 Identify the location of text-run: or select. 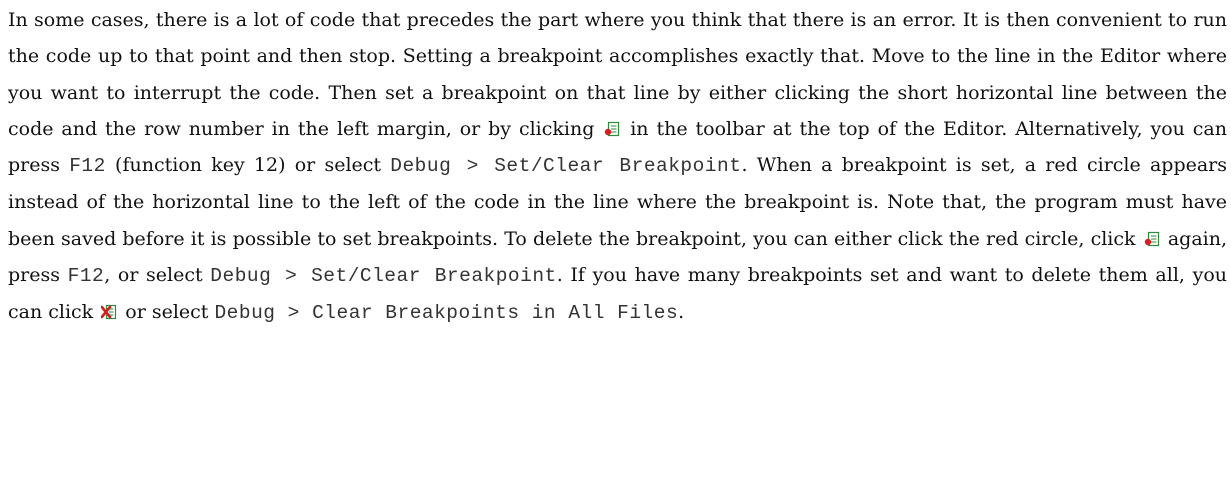
(167, 312).